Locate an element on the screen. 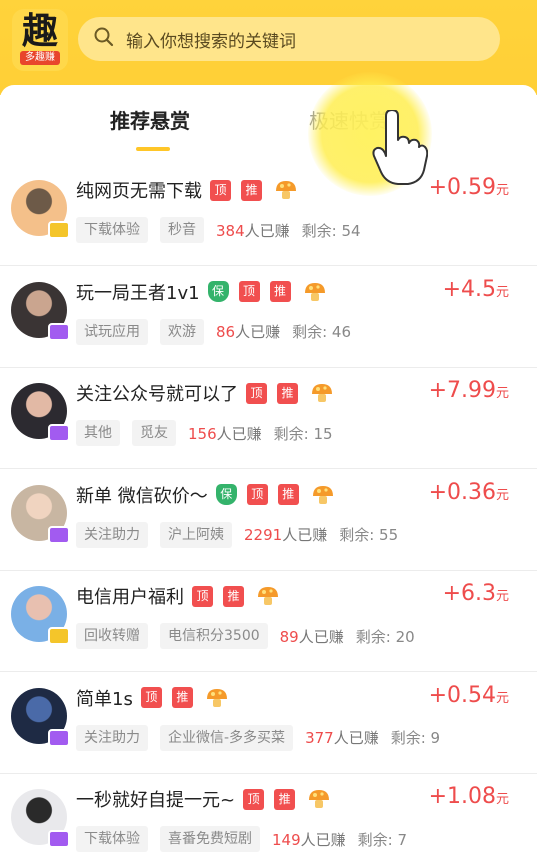 The width and height of the screenshot is (537, 864). category-chip: 其他 is located at coordinates (98, 433).